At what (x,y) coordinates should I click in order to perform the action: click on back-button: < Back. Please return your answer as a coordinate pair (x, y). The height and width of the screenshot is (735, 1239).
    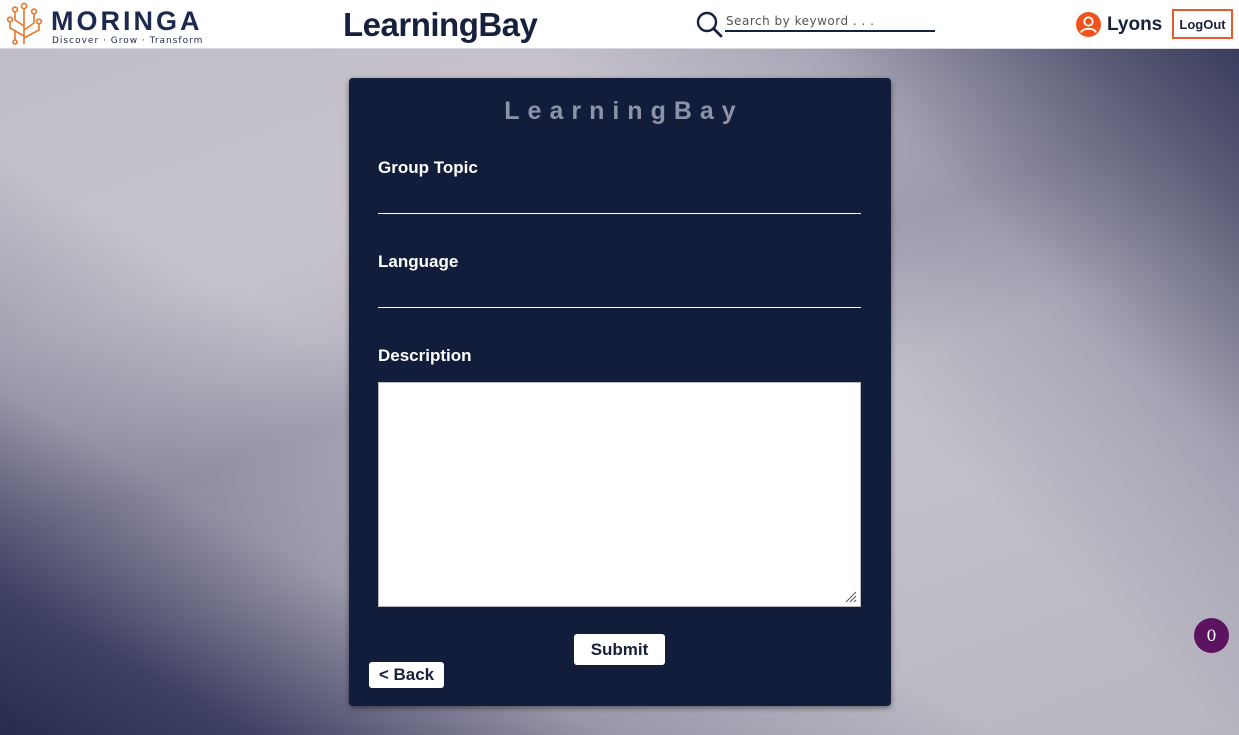
    Looking at the image, I should click on (406, 675).